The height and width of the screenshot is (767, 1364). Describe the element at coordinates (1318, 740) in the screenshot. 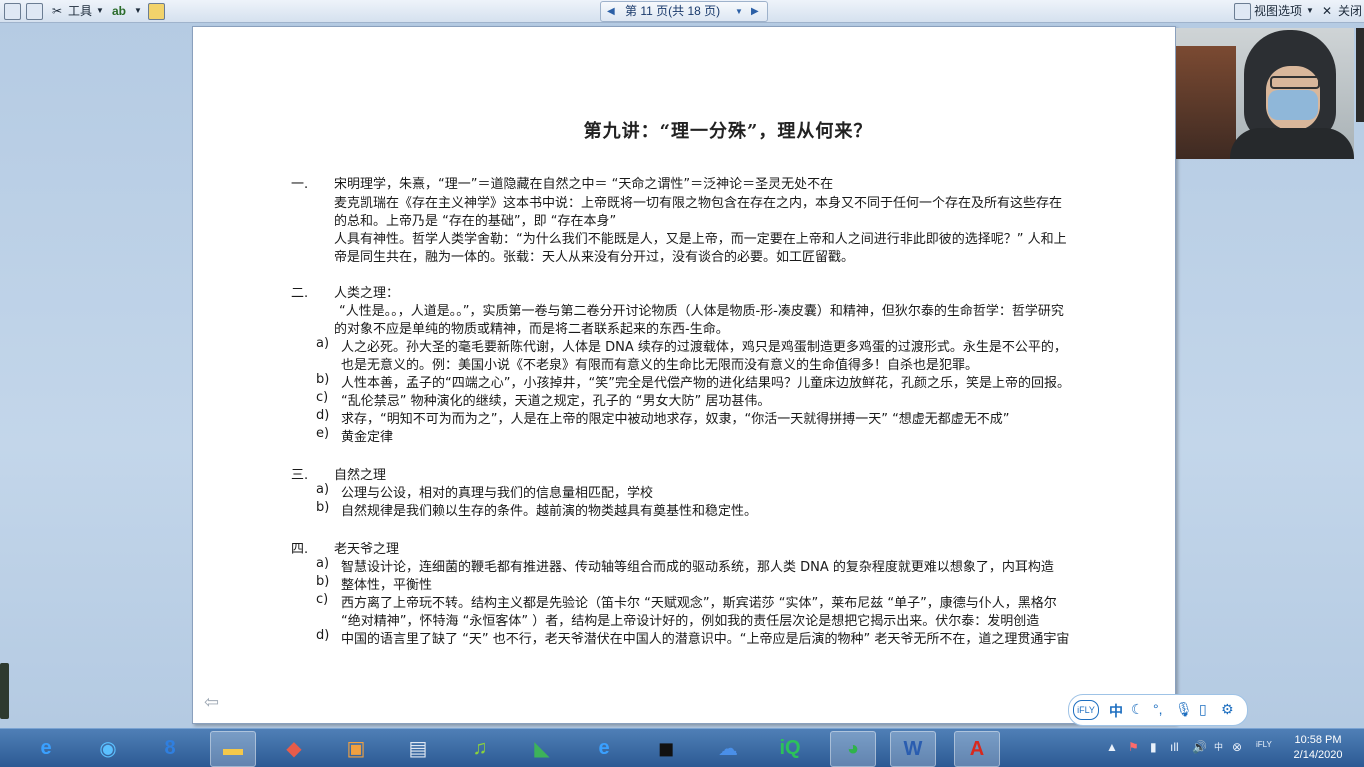

I see `clock-time: 10:58 PM` at that location.